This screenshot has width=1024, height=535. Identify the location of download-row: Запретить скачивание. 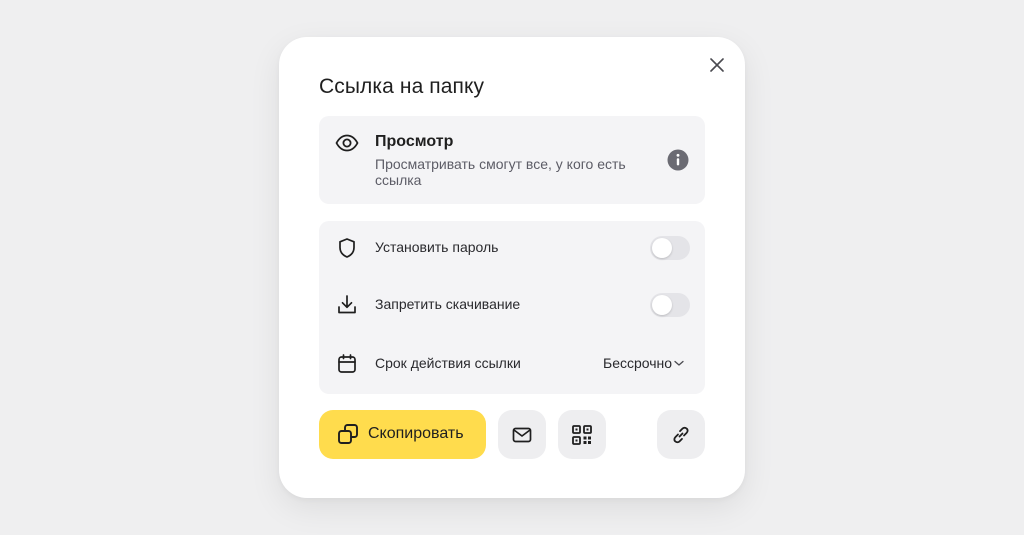
(512, 305).